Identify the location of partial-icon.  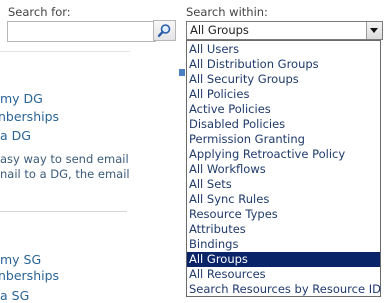
(182, 72).